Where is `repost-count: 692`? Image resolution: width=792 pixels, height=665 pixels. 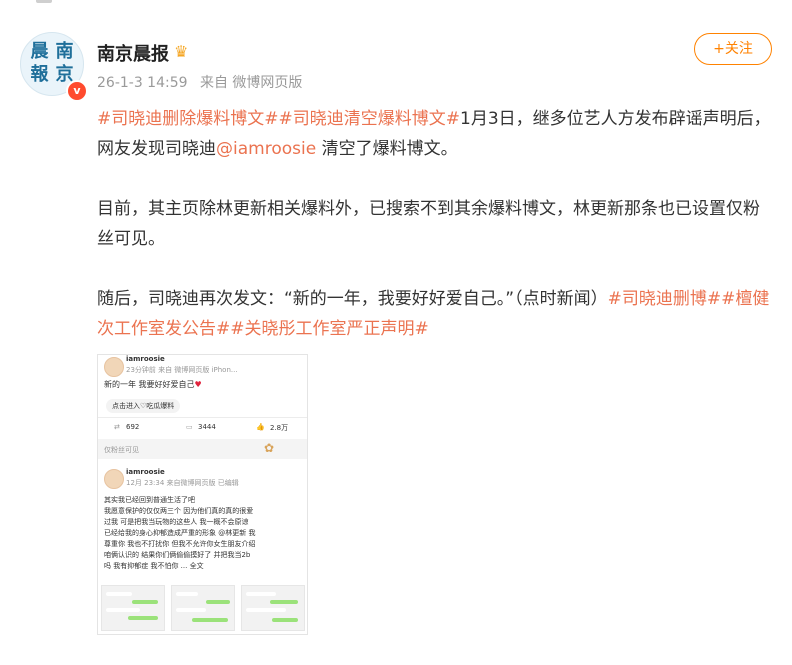 repost-count: 692 is located at coordinates (133, 427).